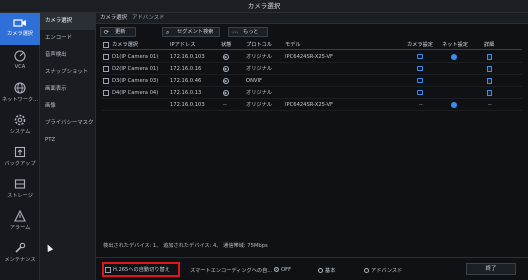 This screenshot has height=280, width=528. Describe the element at coordinates (68, 106) in the screenshot. I see `subnav-item-image: 画像` at that location.